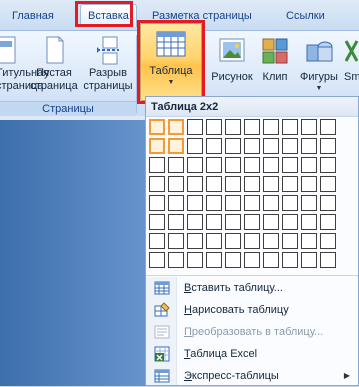 This screenshot has width=359, height=387. What do you see at coordinates (275, 51) in the screenshot?
I see `clip-art-icon` at bounding box center [275, 51].